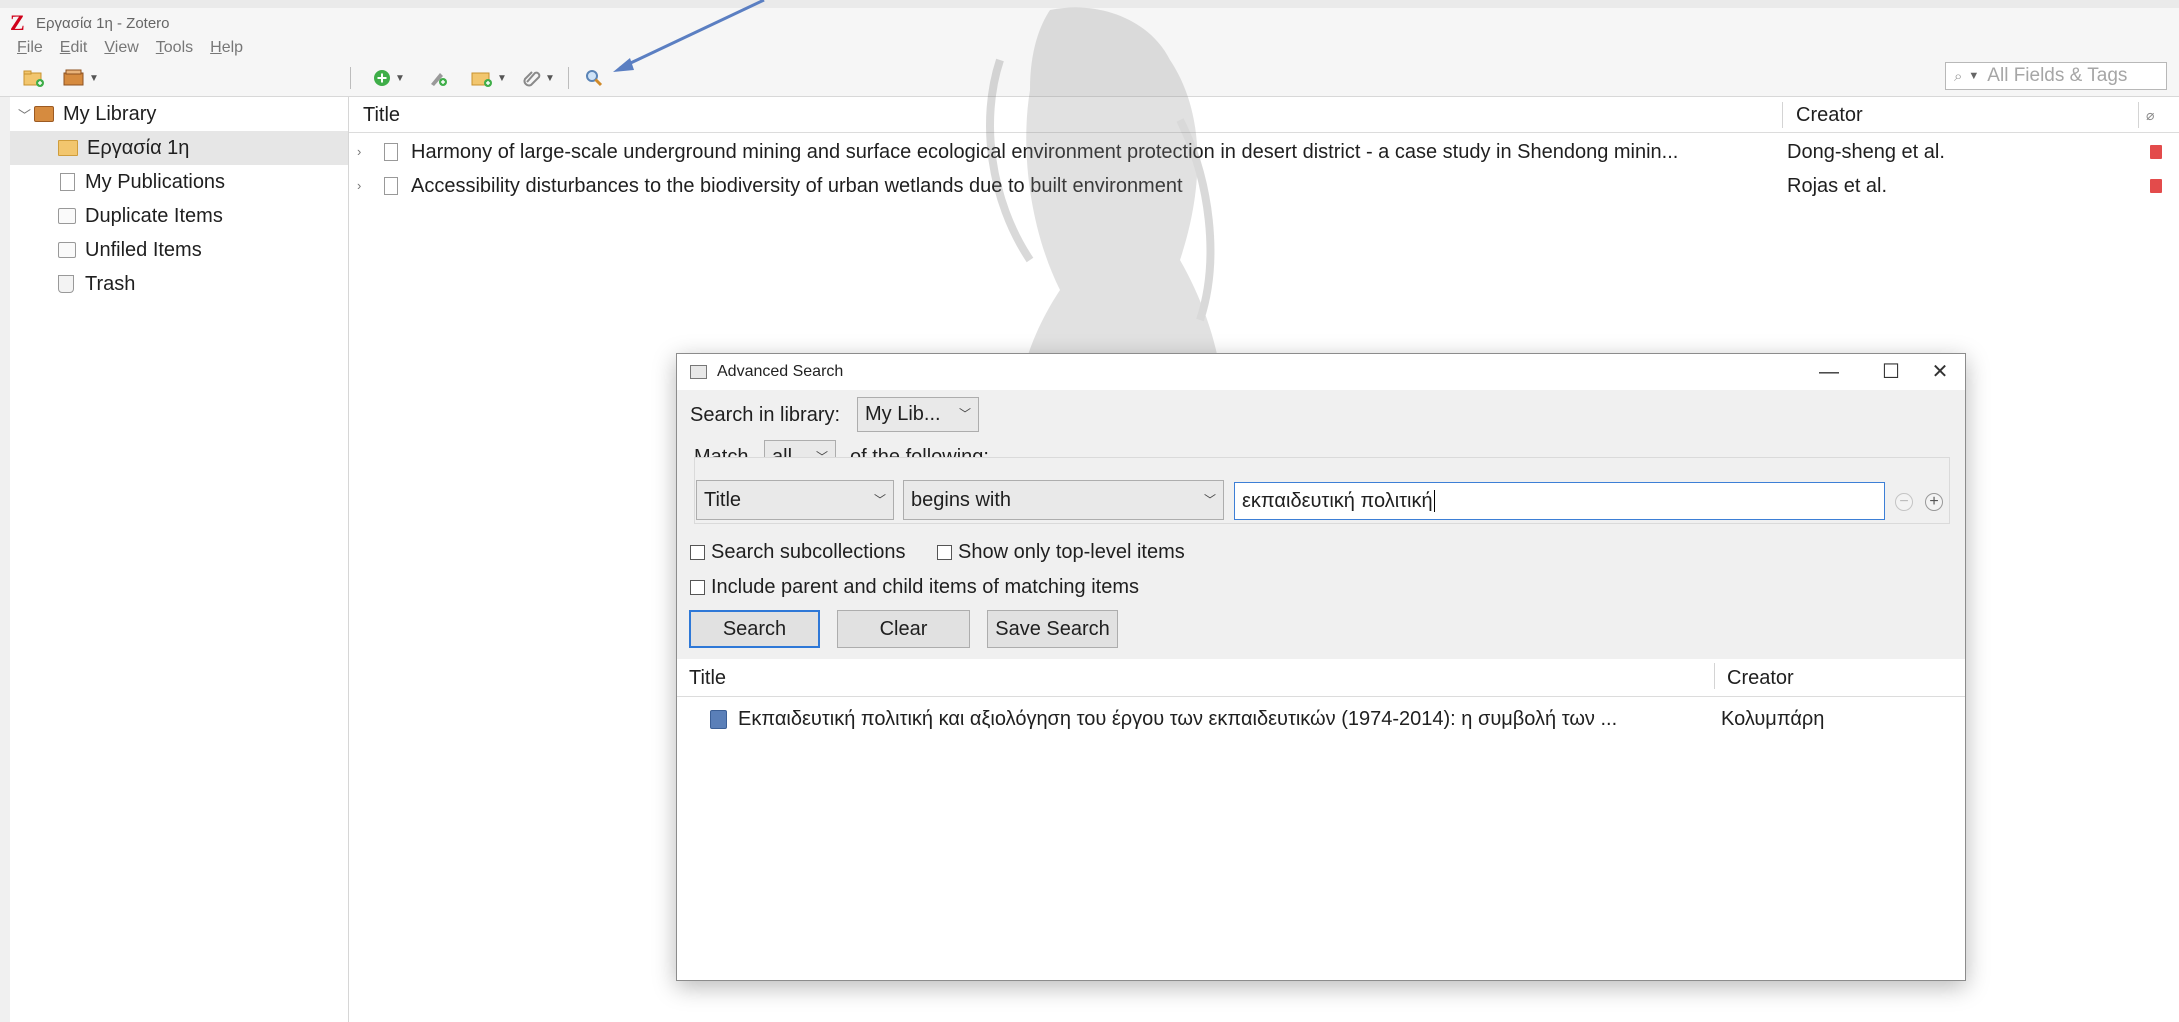 Image resolution: width=2179 pixels, height=1022 pixels. Describe the element at coordinates (1264, 115) in the screenshot. I see `items-table-header: Title Creator ⌀` at that location.